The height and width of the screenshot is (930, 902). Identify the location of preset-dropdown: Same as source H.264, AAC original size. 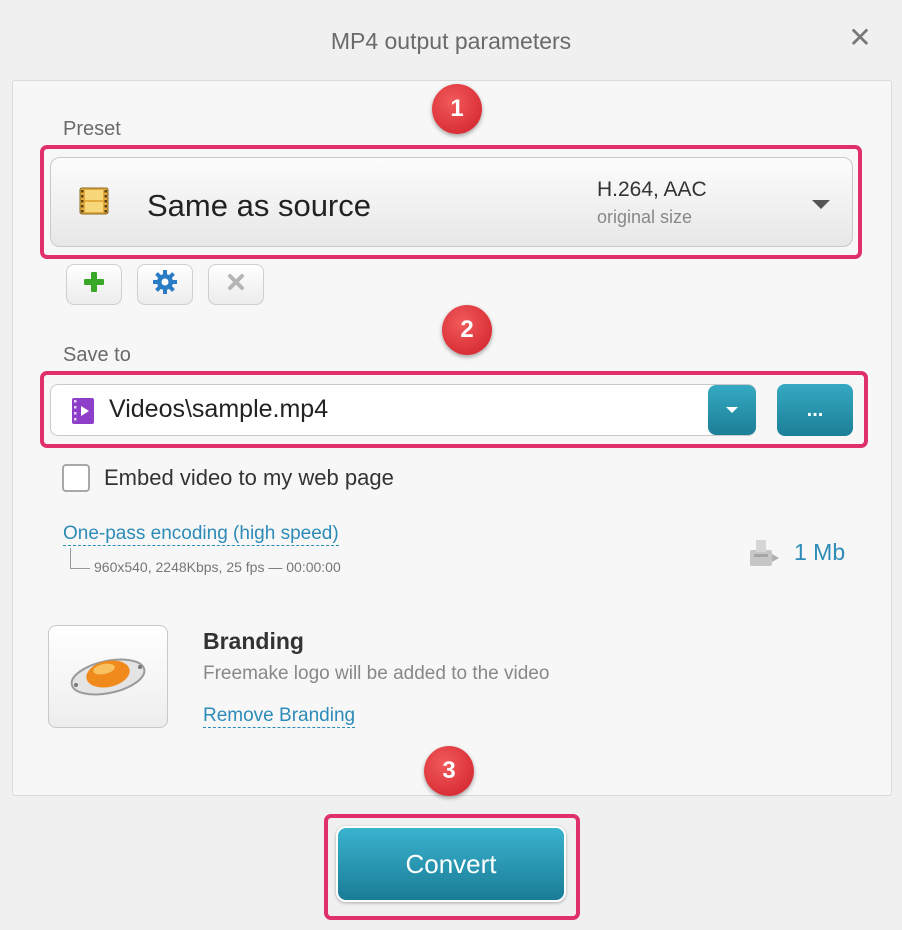
(451, 202).